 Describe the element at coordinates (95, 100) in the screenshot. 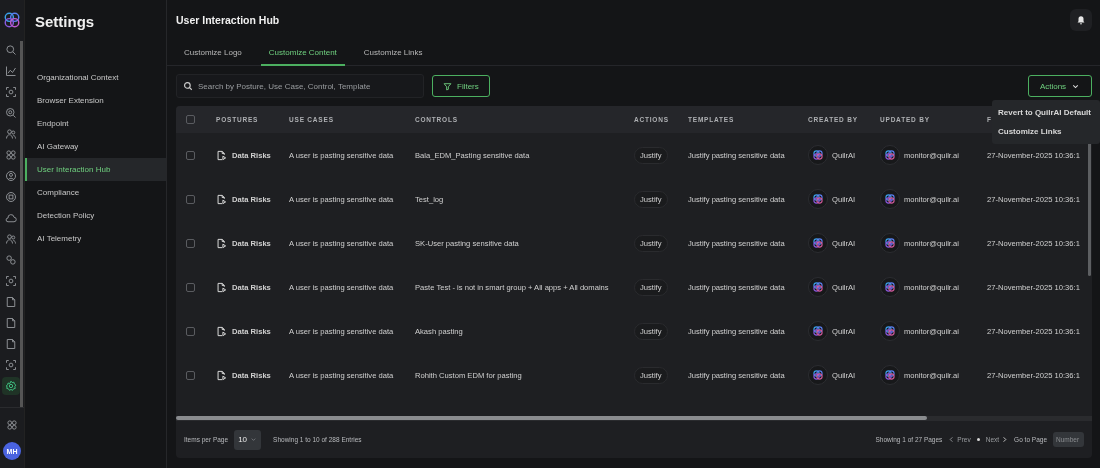

I see `sidebar-item: Browser Extension` at that location.